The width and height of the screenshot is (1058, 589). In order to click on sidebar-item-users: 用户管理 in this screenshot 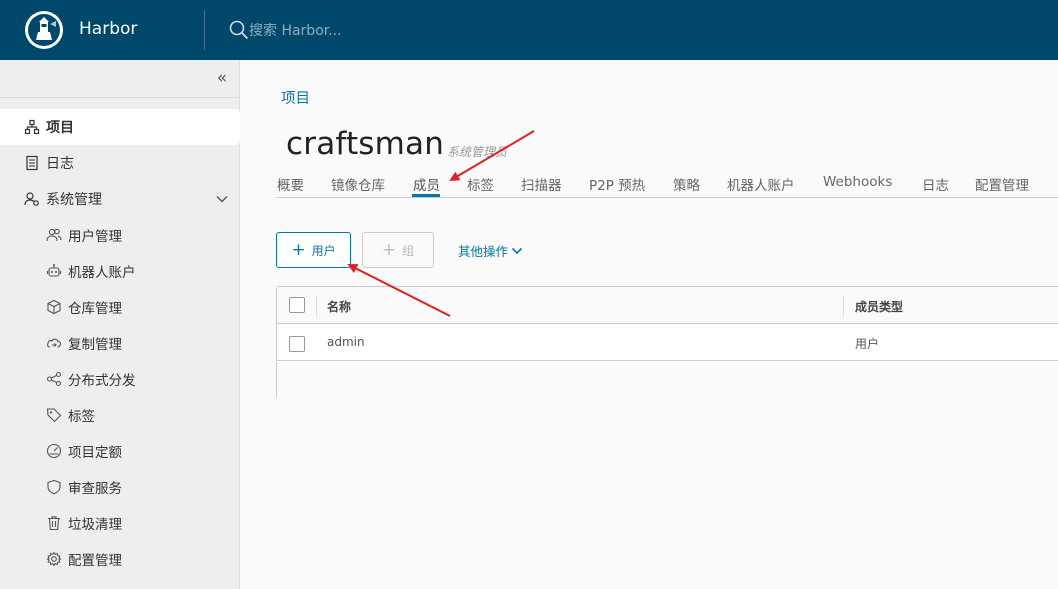, I will do `click(120, 235)`.